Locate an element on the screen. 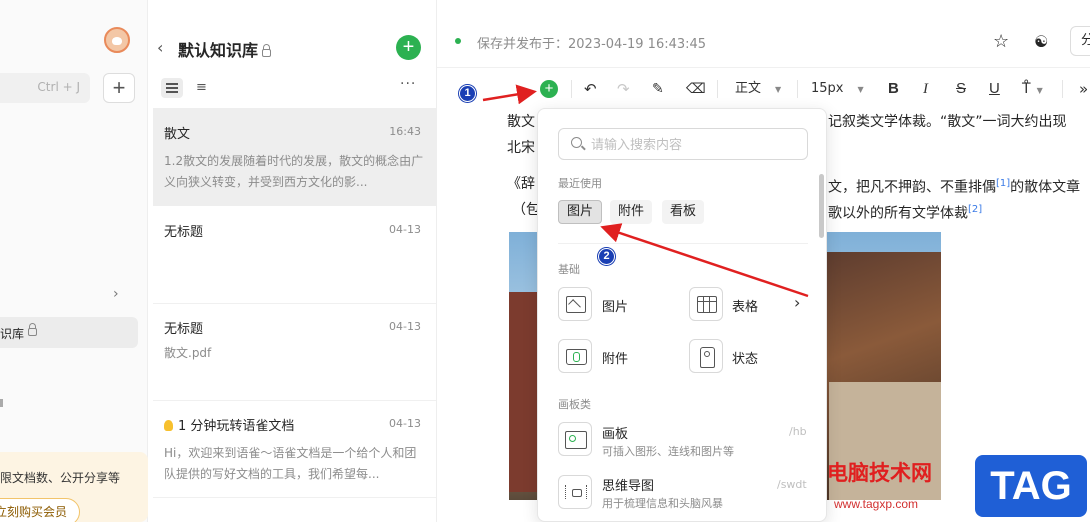  step-badge-2: 2 is located at coordinates (606, 256).